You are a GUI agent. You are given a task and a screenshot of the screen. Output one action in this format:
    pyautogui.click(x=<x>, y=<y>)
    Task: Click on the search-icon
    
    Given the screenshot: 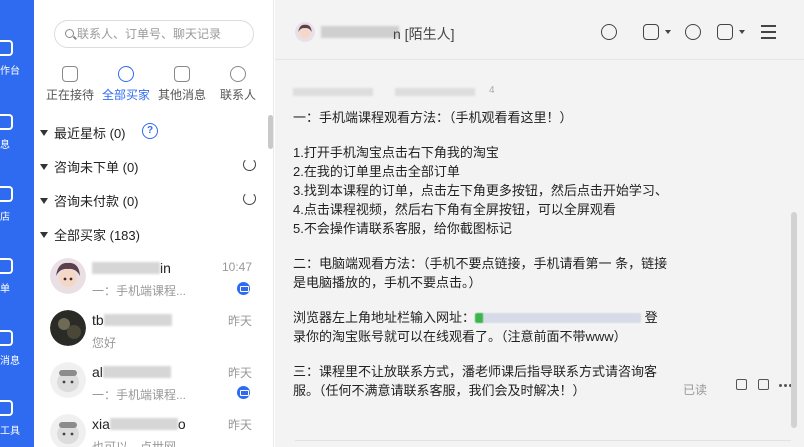 What is the action you would take?
    pyautogui.click(x=69, y=33)
    